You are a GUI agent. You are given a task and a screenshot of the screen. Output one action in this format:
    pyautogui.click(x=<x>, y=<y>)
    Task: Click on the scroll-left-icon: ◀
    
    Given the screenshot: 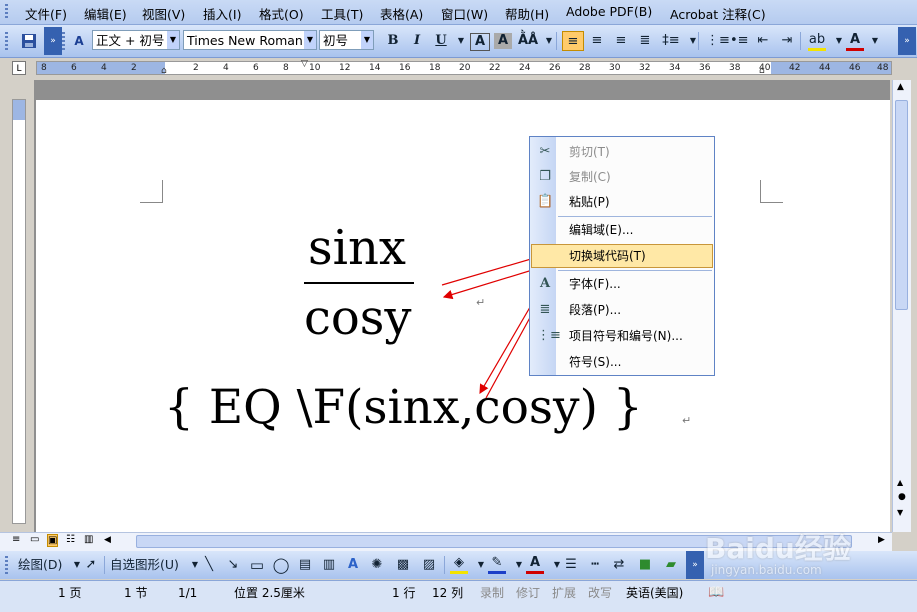 What is the action you would take?
    pyautogui.click(x=107, y=540)
    